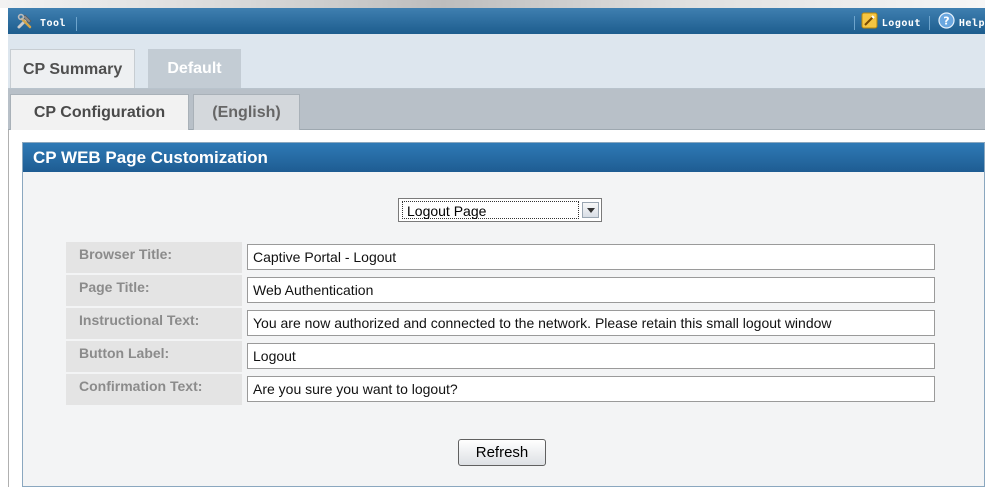  What do you see at coordinates (99, 112) in the screenshot?
I see `tab-cp-configuration: CP Configuration` at bounding box center [99, 112].